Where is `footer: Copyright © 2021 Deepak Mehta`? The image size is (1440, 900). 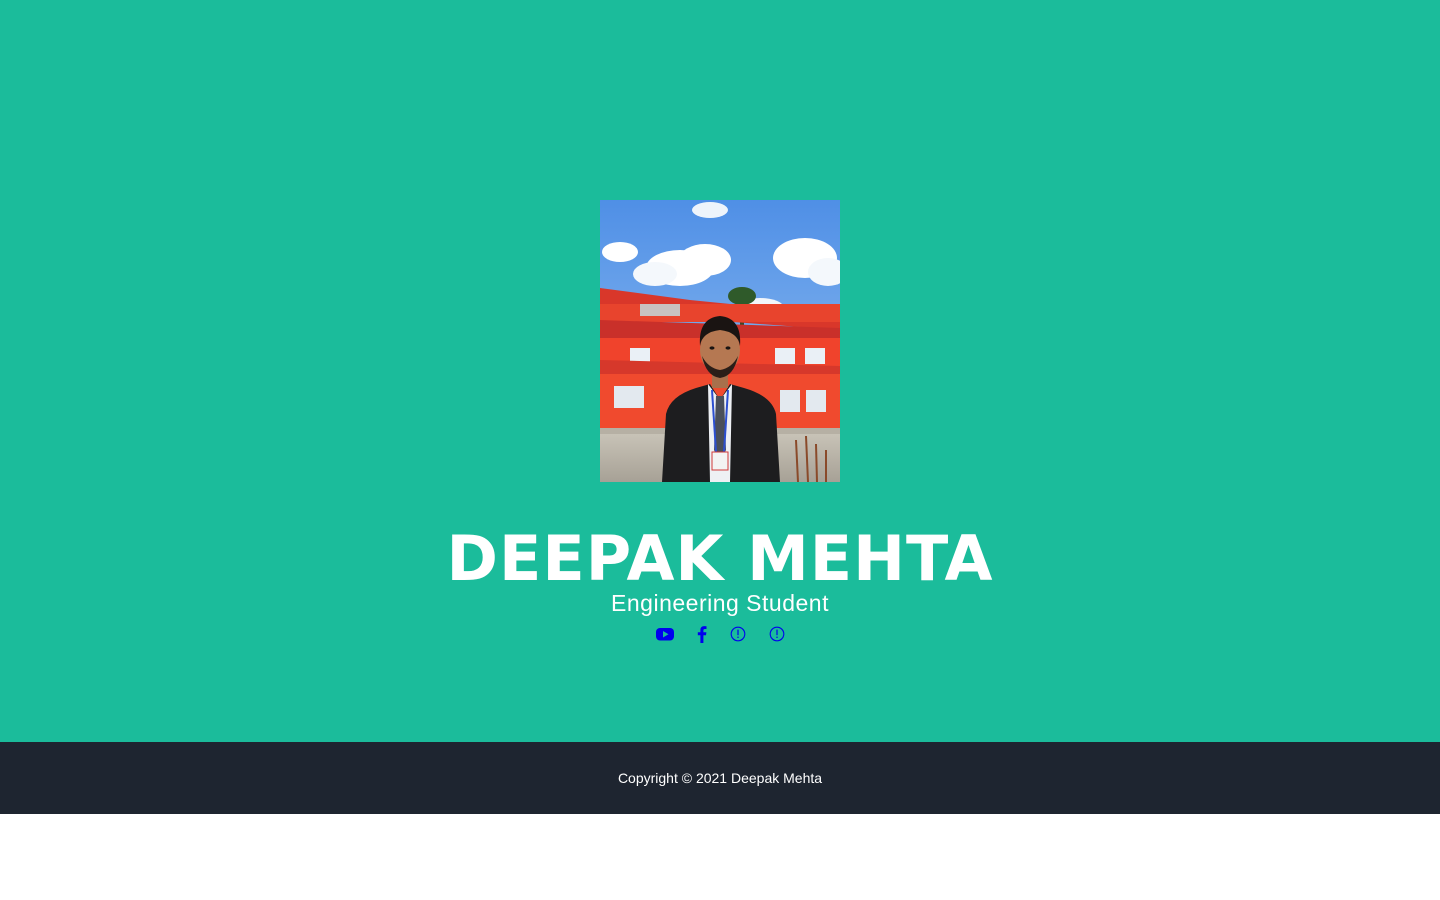
footer: Copyright © 2021 Deepak Mehta is located at coordinates (720, 778).